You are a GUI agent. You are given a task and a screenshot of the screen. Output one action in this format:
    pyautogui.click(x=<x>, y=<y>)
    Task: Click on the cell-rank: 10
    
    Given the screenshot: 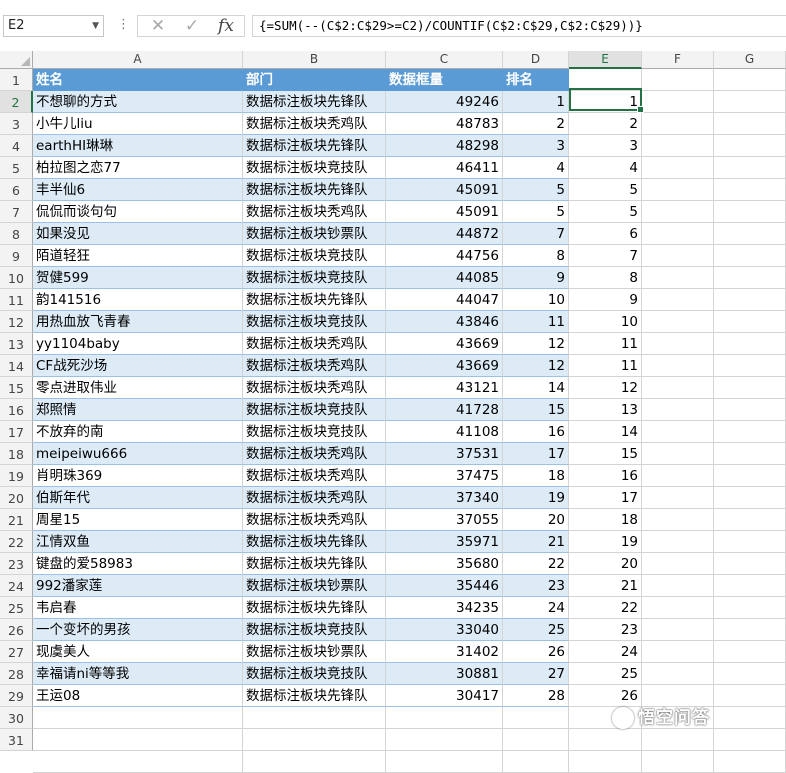 What is the action you would take?
    pyautogui.click(x=536, y=300)
    